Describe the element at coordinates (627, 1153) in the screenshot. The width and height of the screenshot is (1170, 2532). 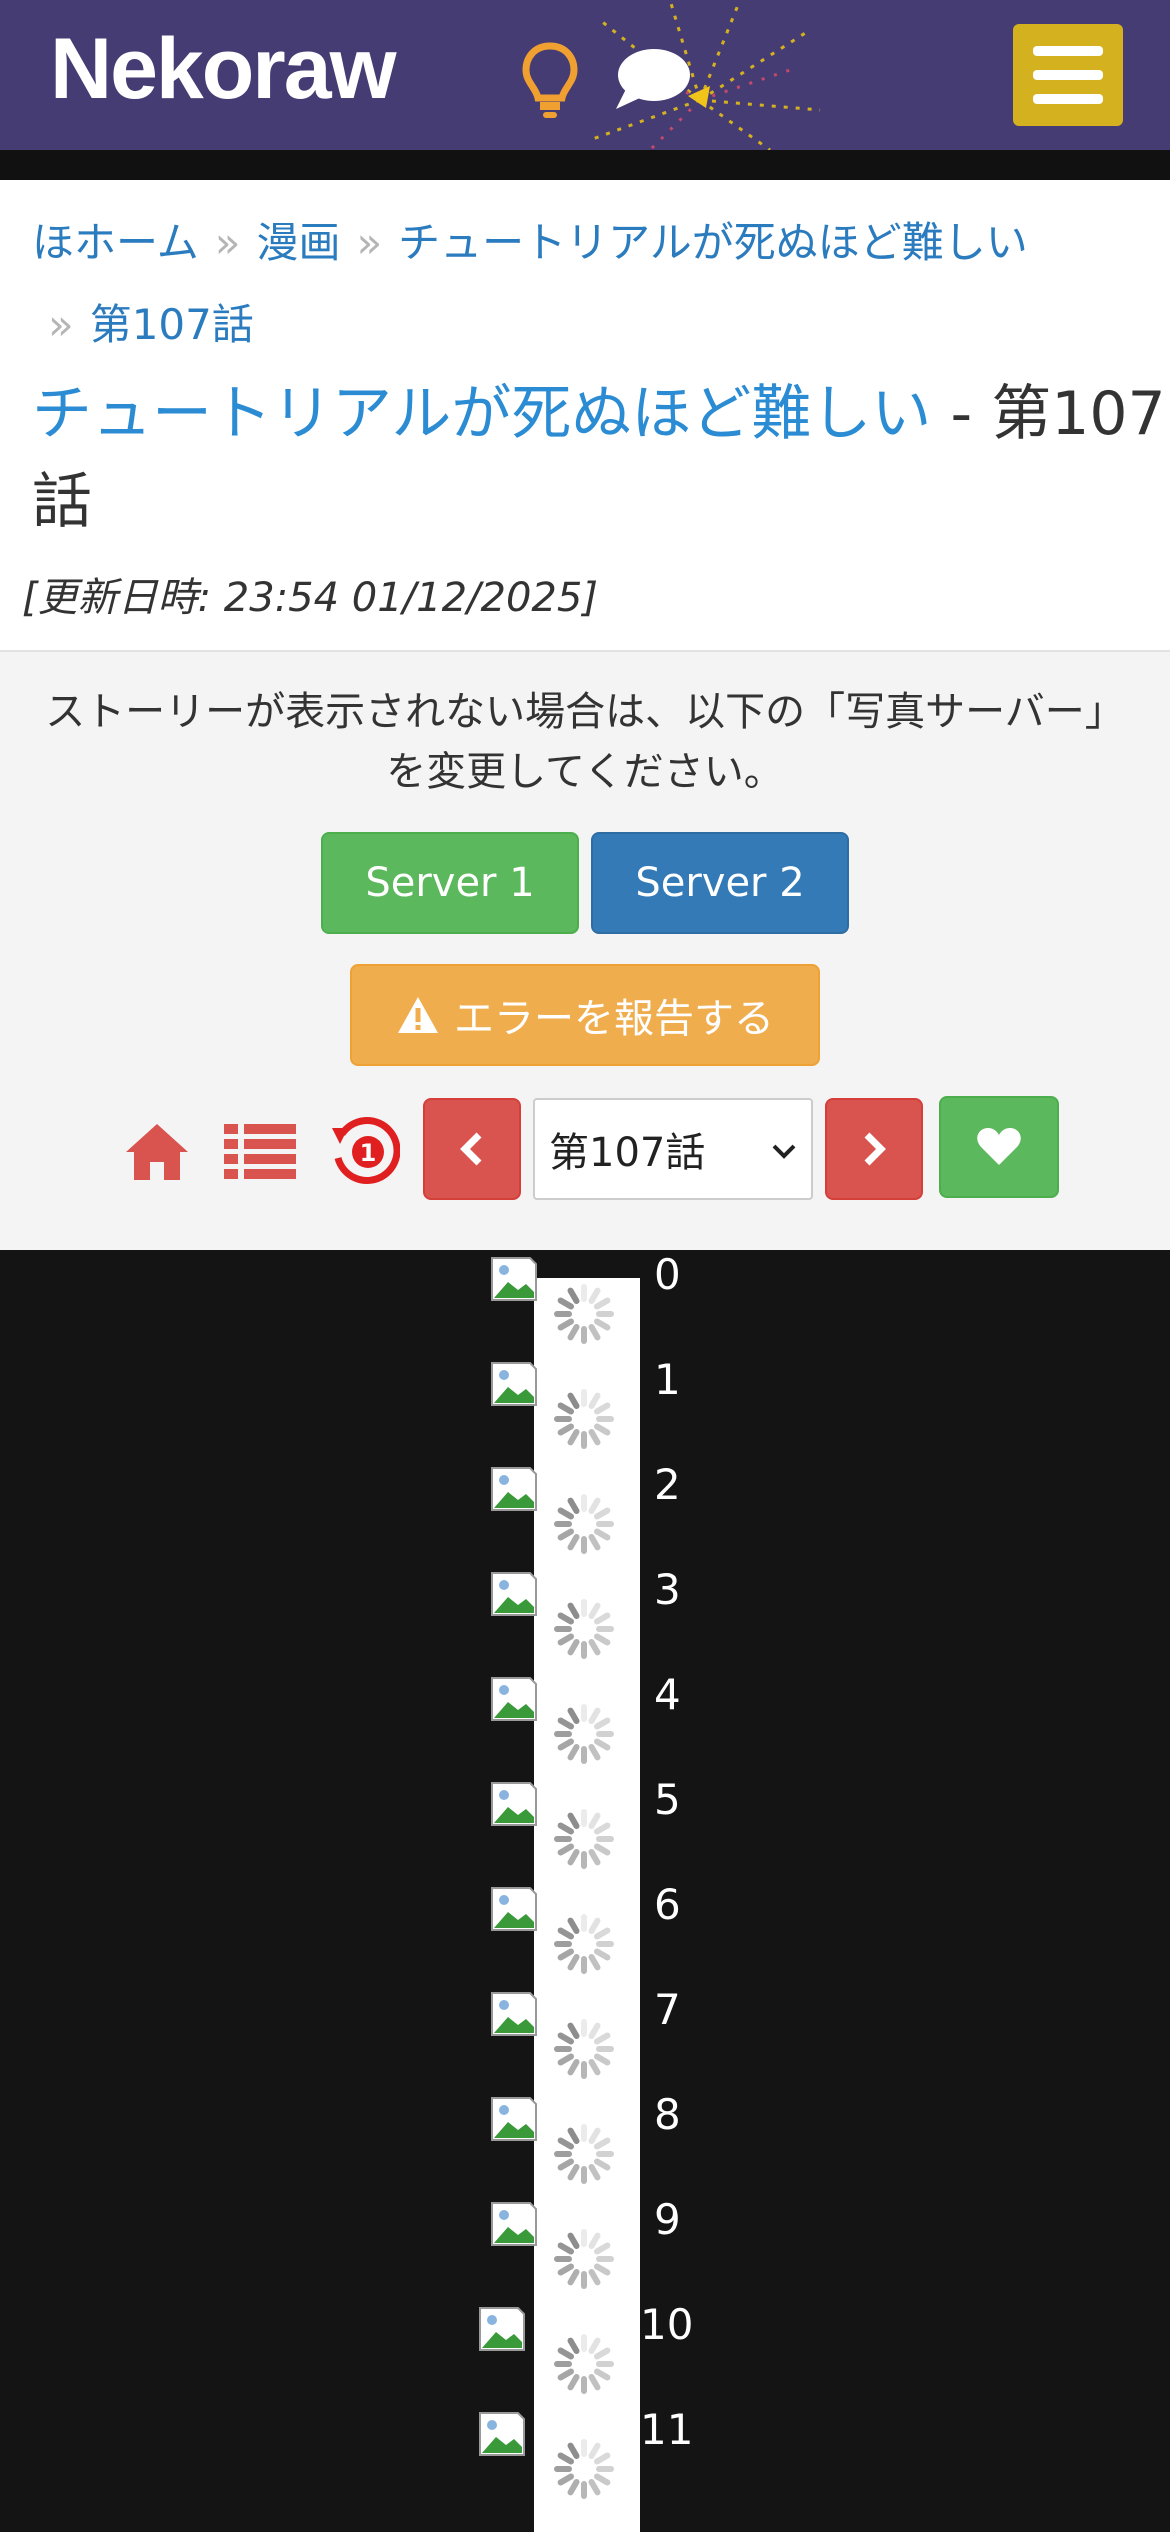
I see `chapter-select-value: 第107話` at that location.